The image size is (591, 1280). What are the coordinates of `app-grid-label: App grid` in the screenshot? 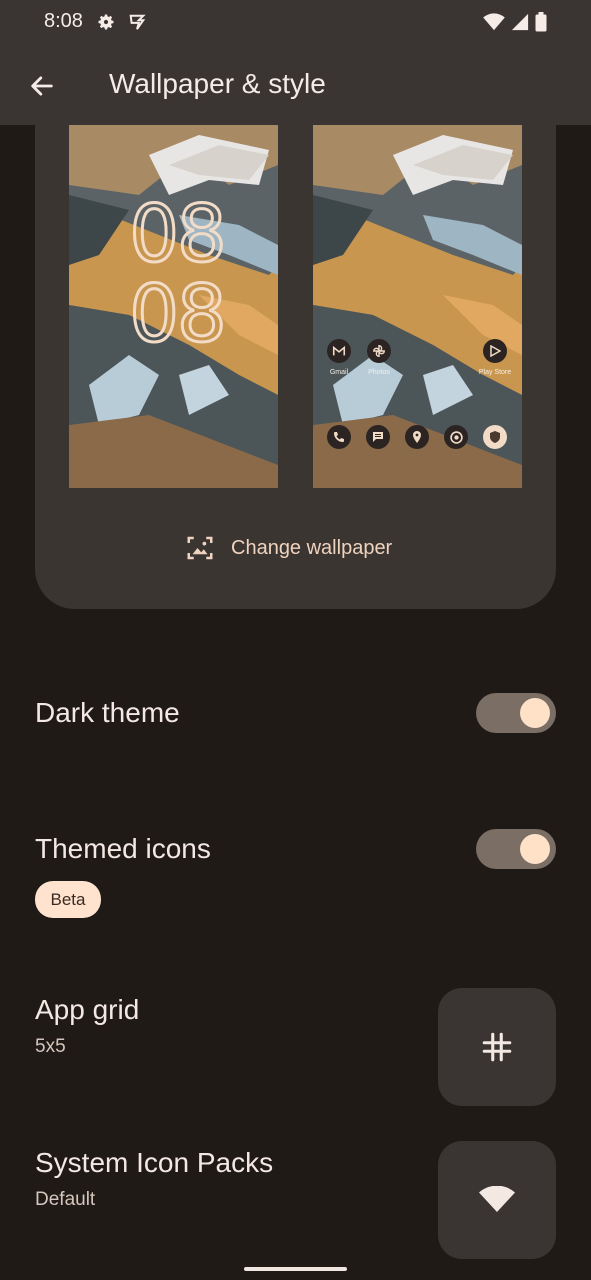 It's located at (87, 1009).